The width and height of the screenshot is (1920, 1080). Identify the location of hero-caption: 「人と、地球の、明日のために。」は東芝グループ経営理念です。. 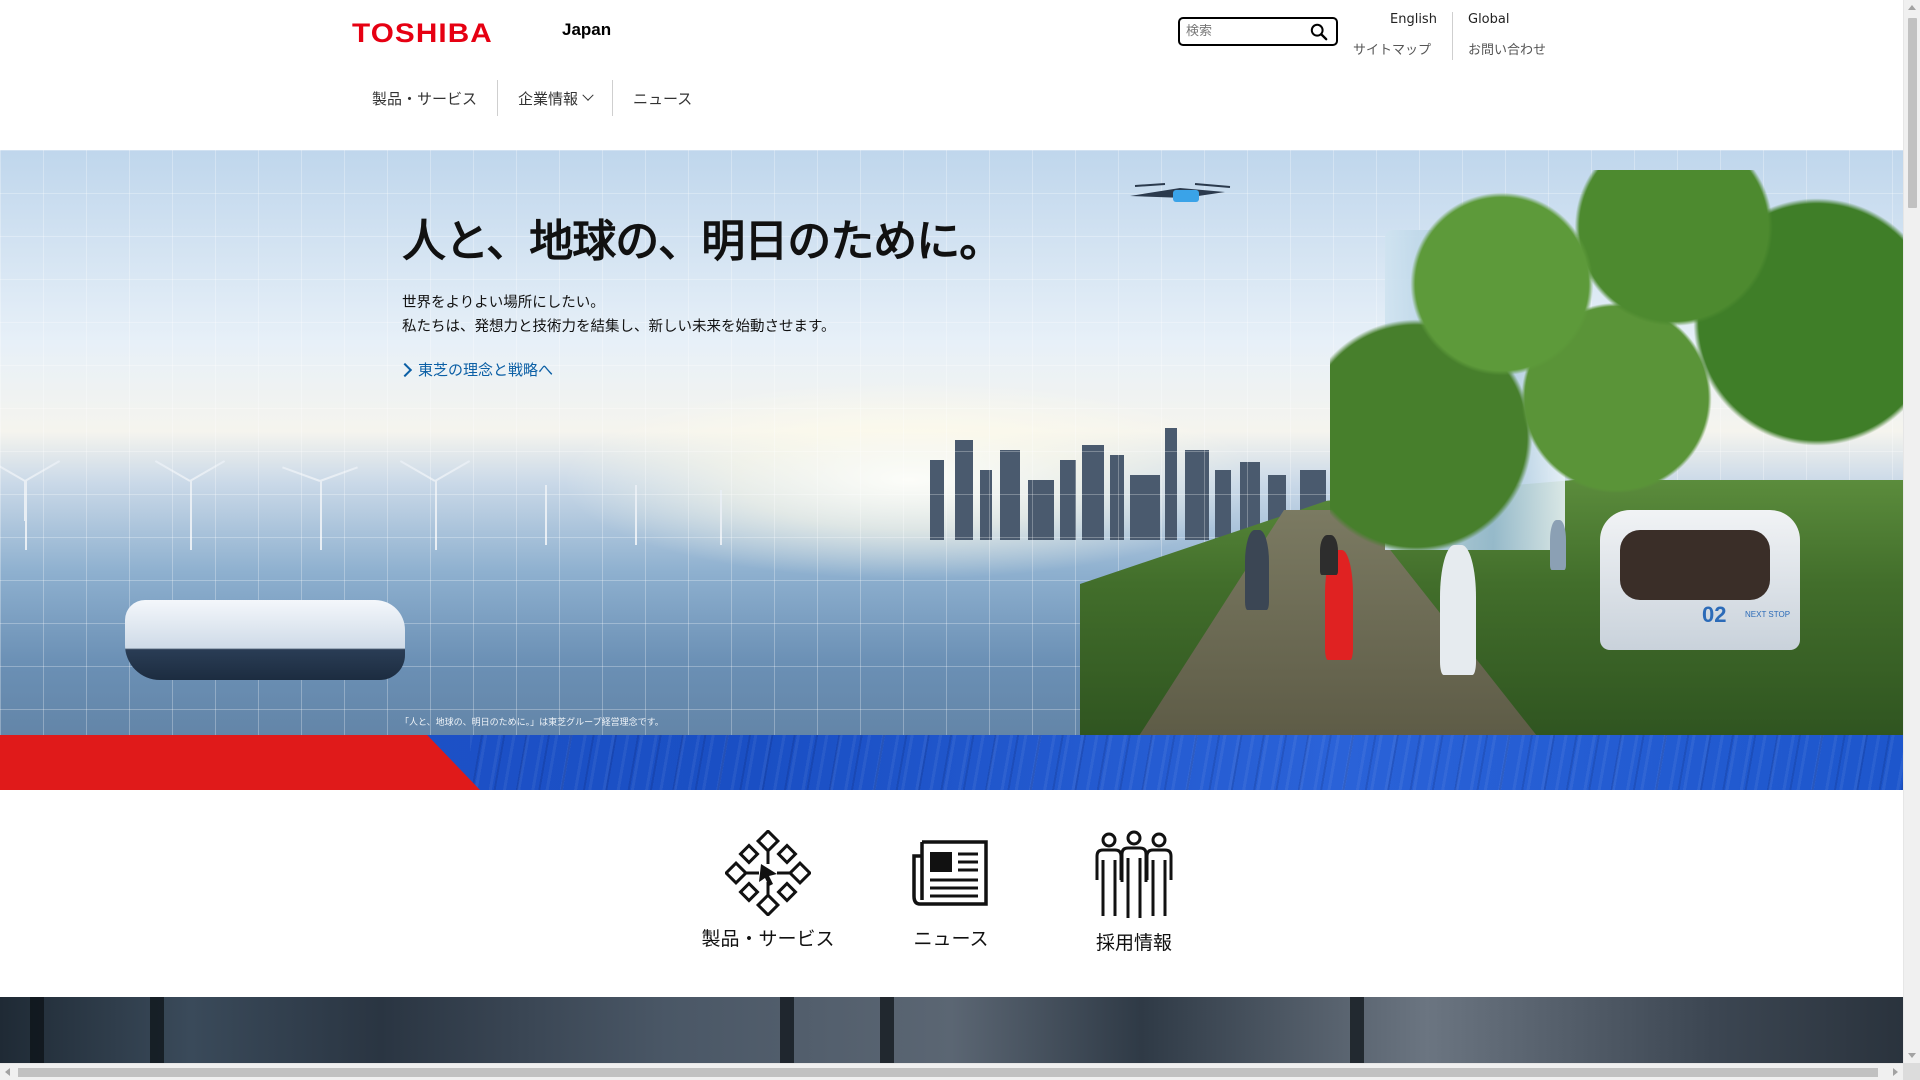
(532, 723).